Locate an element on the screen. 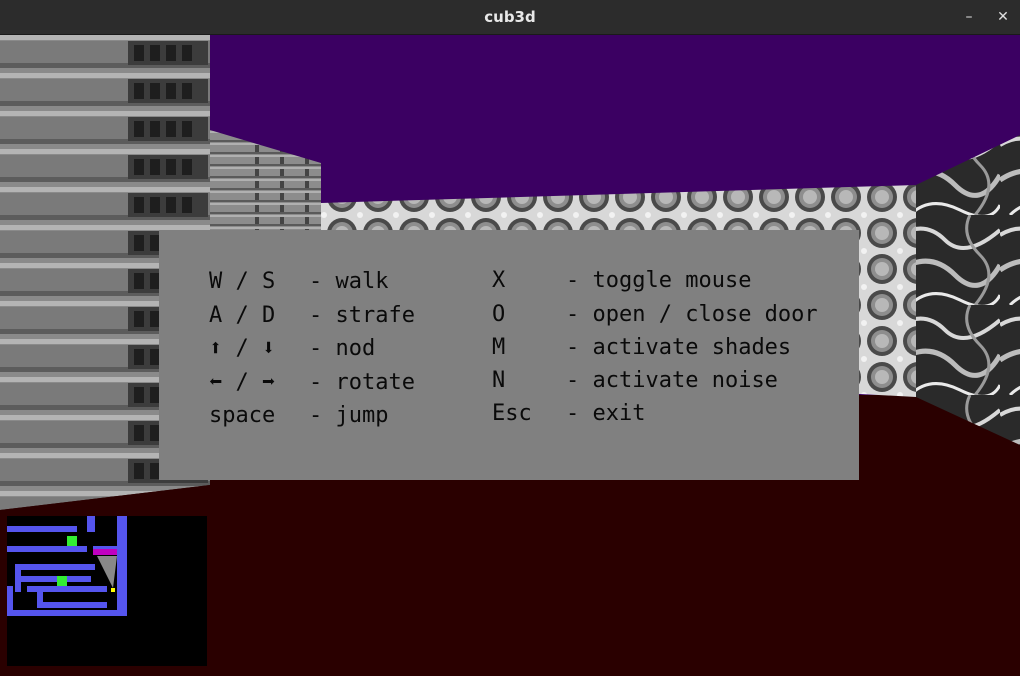  minimap-player is located at coordinates (113, 590).